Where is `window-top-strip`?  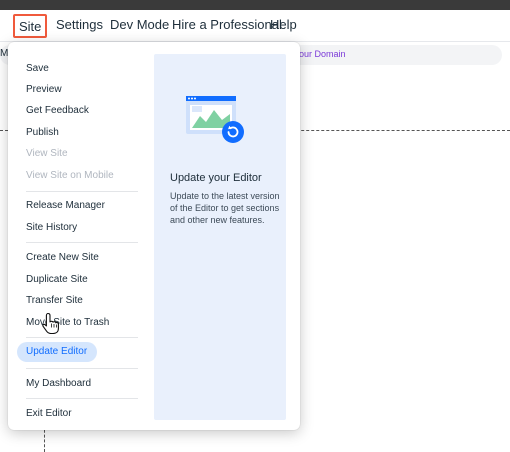
window-top-strip is located at coordinates (255, 5).